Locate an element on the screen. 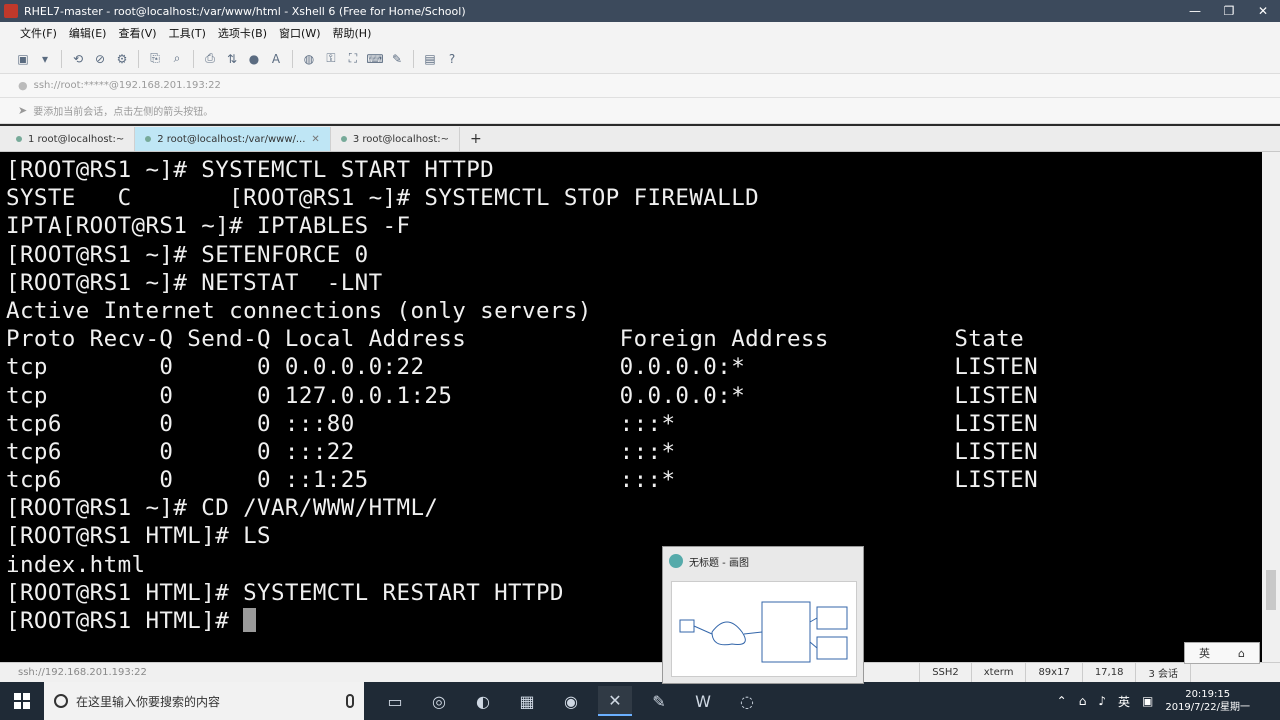 The width and height of the screenshot is (1280, 720). terminal-line: [ROOT@RS1 ~]# SYSTEMCTL START HTTPD is located at coordinates (250, 170).